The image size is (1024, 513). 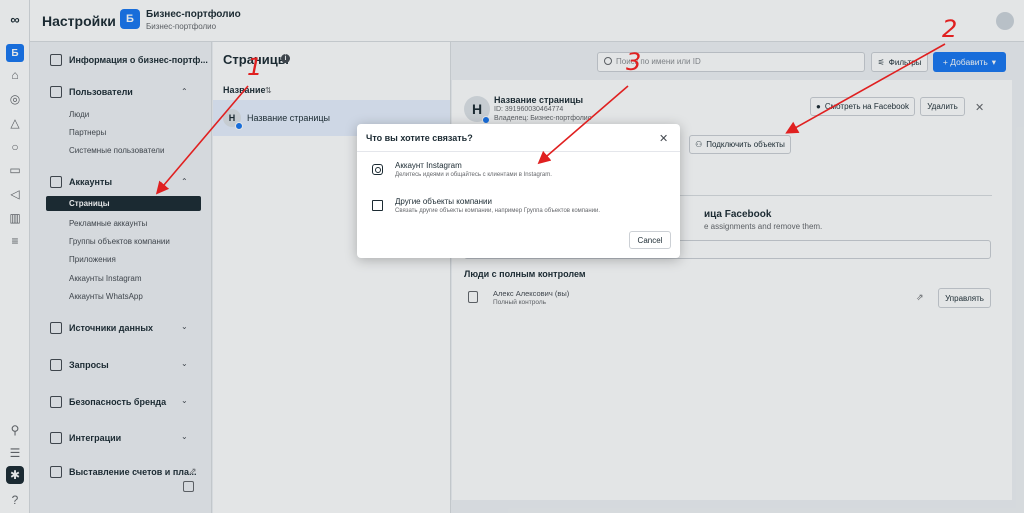 What do you see at coordinates (650, 240) in the screenshot?
I see `cancel-button: Cancel` at bounding box center [650, 240].